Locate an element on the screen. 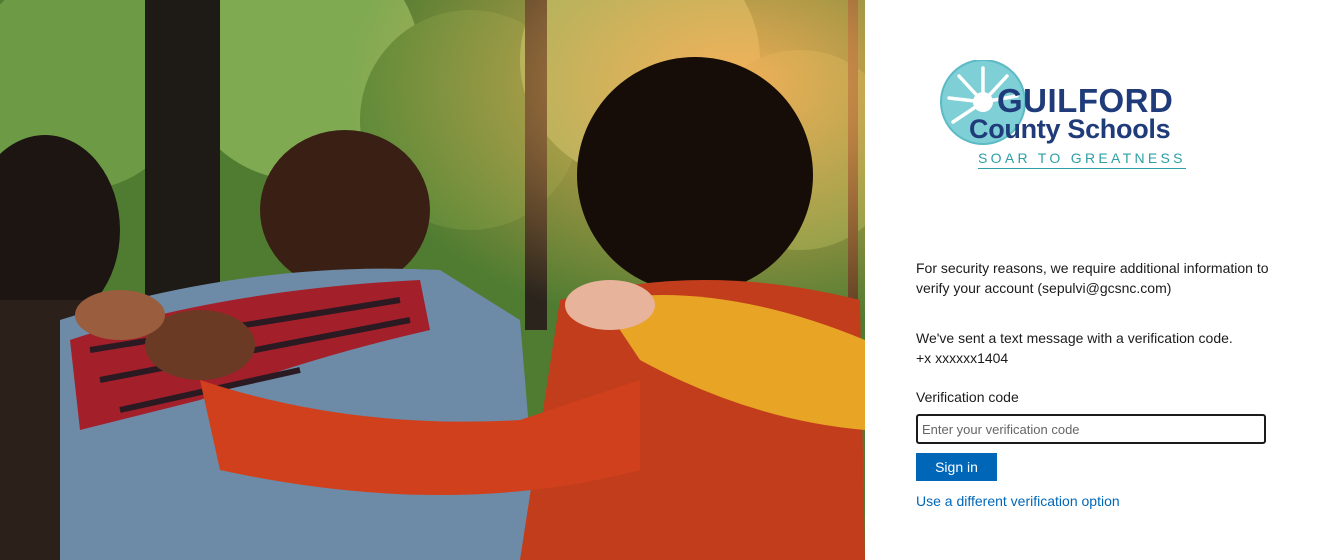 Image resolution: width=1326 pixels, height=560 pixels. logo-guilford-text: GUILFORD is located at coordinates (1085, 100).